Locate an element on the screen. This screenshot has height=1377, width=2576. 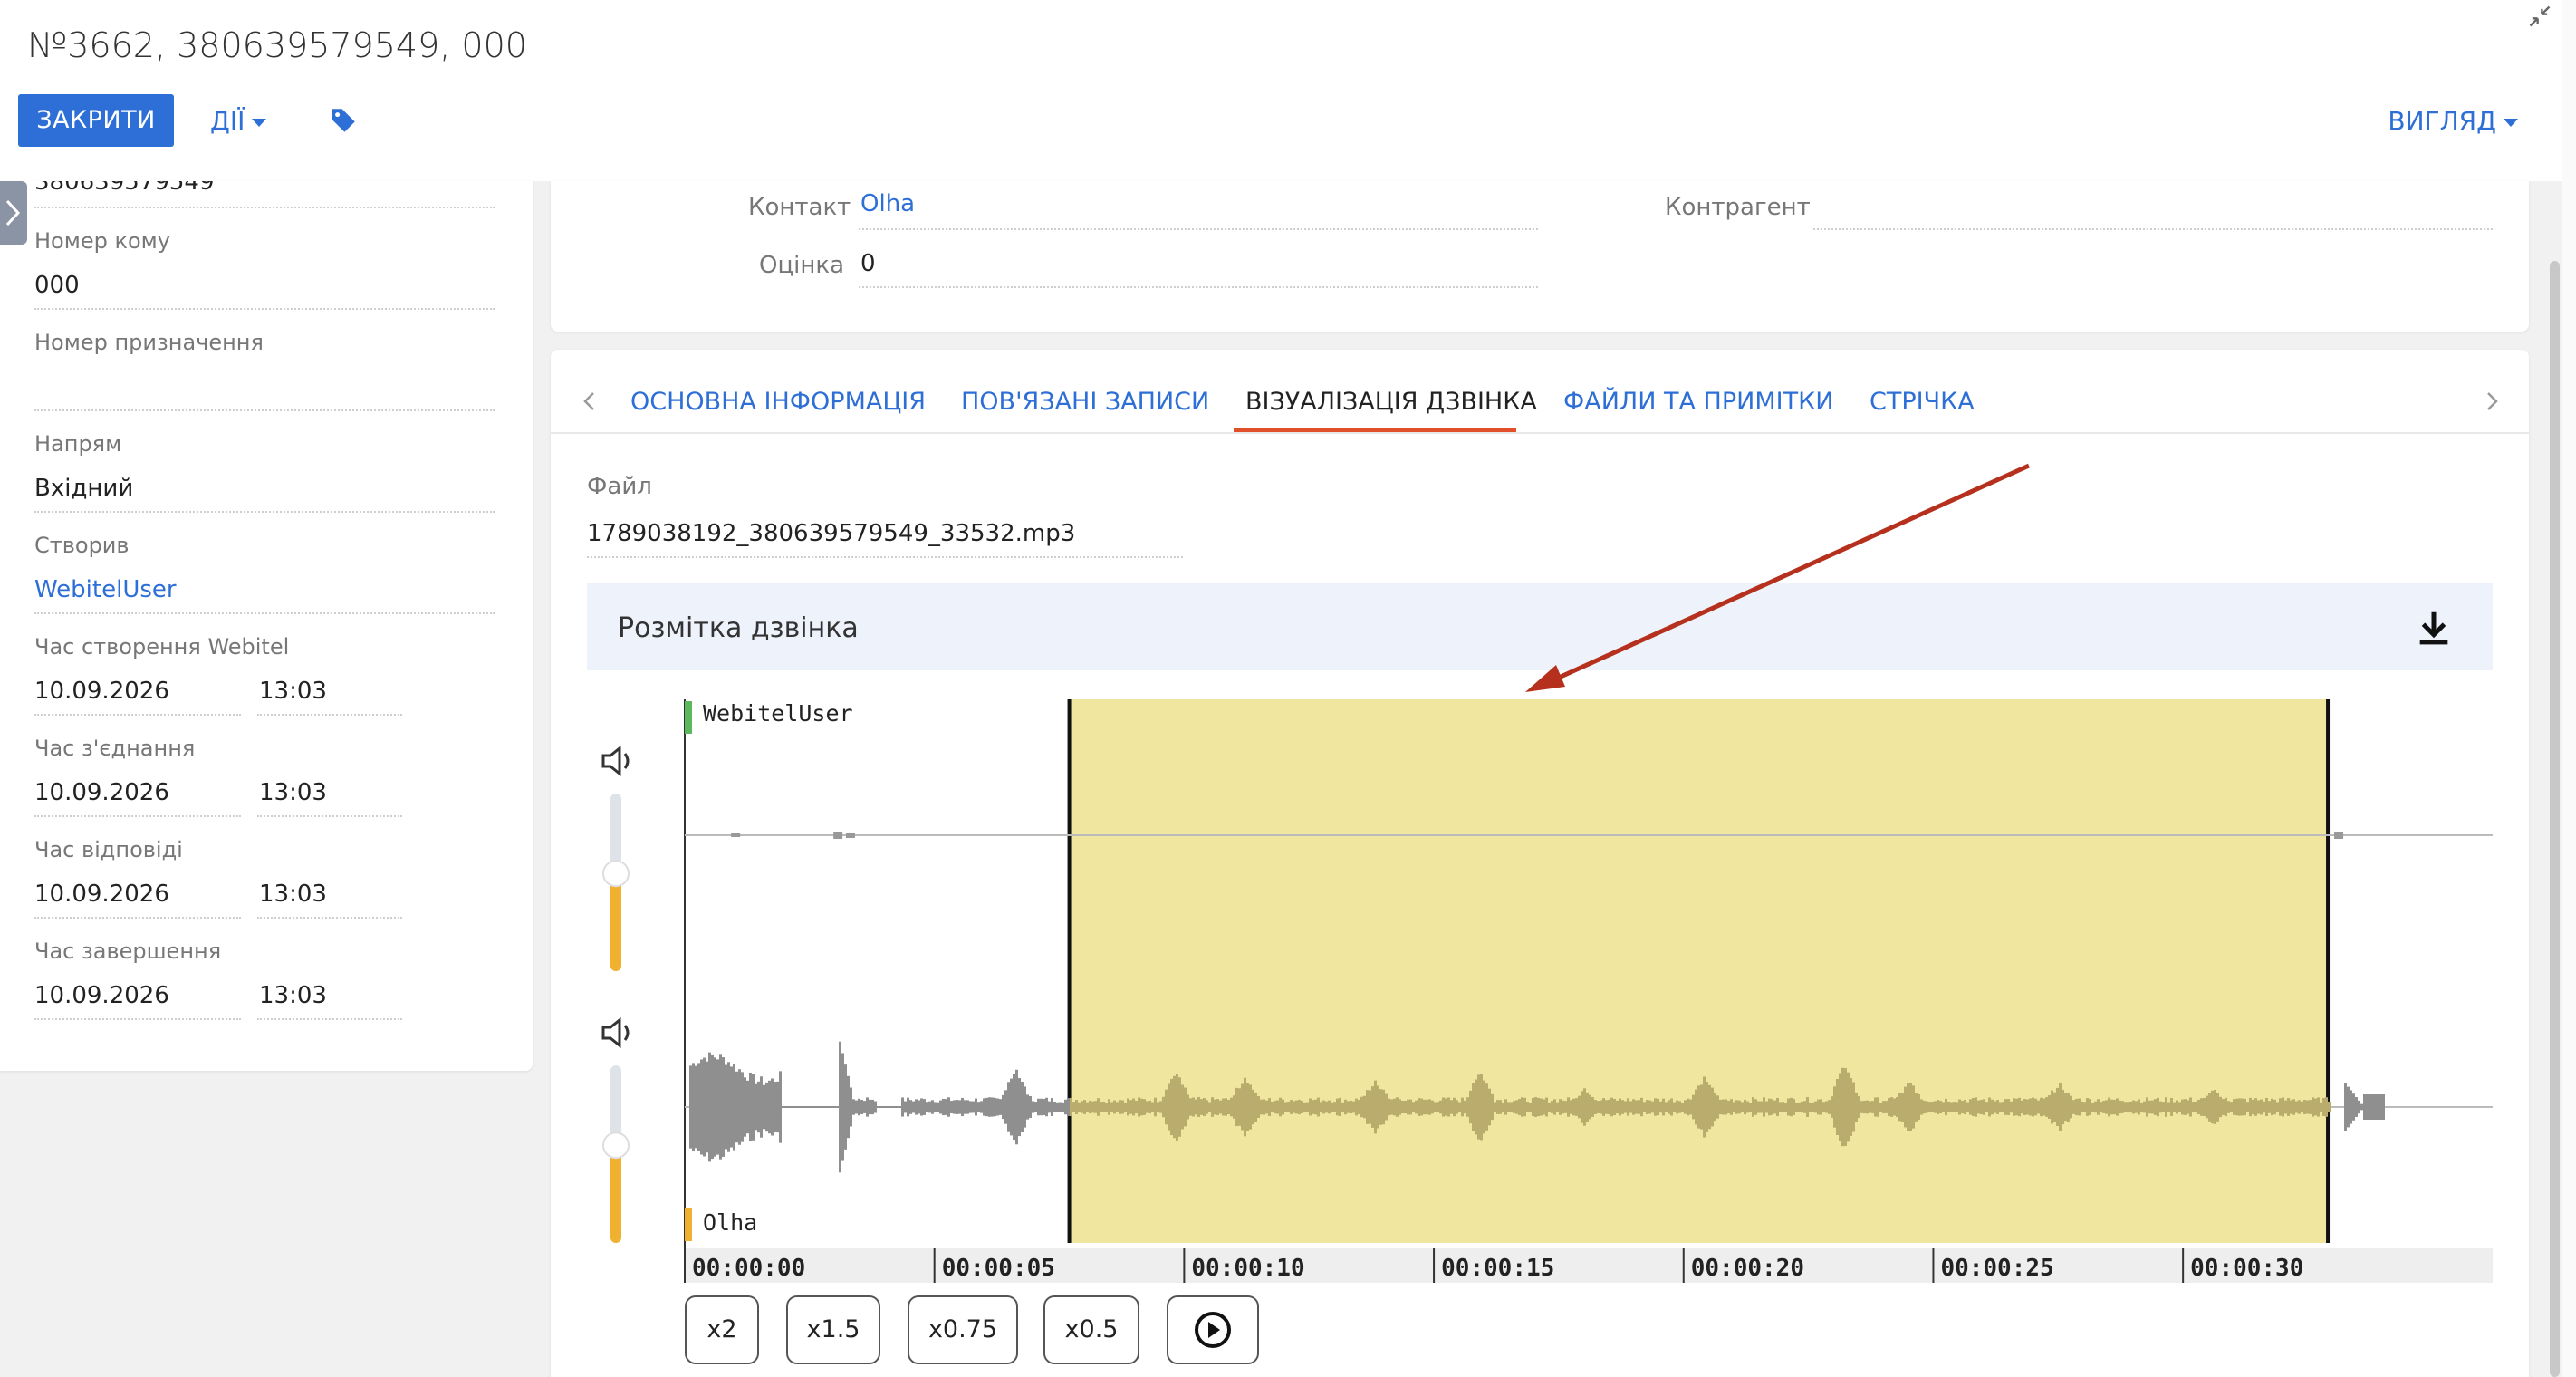
view-dropdown: ВИГЛЯД is located at coordinates (2453, 121).